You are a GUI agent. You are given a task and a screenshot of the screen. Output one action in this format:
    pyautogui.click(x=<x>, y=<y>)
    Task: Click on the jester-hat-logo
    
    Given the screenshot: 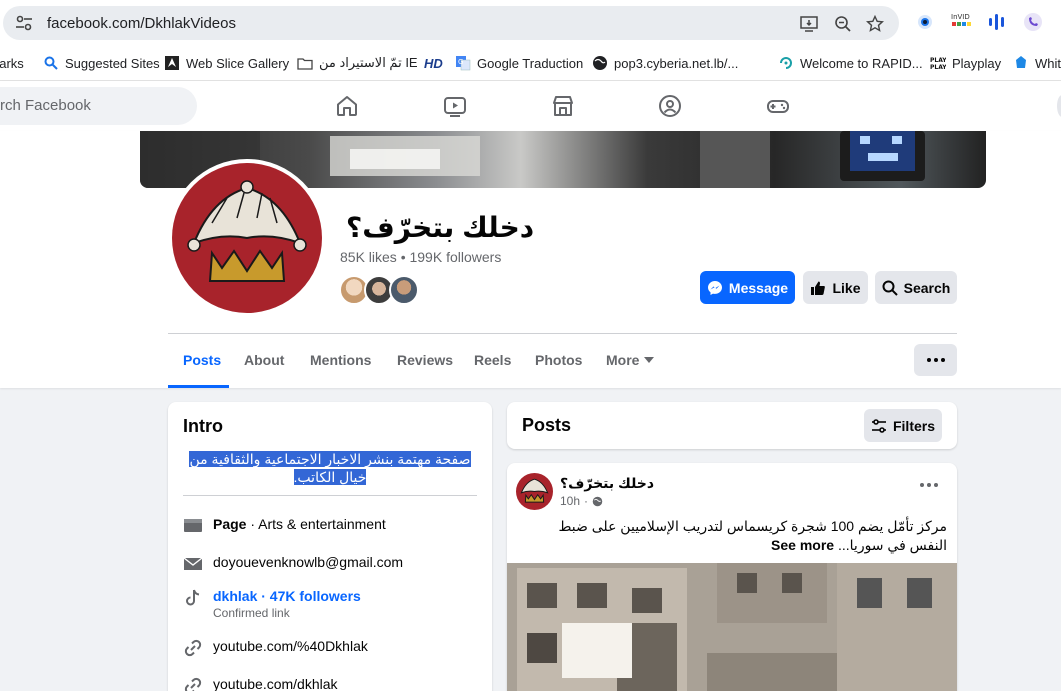 What is the action you would take?
    pyautogui.click(x=534, y=490)
    